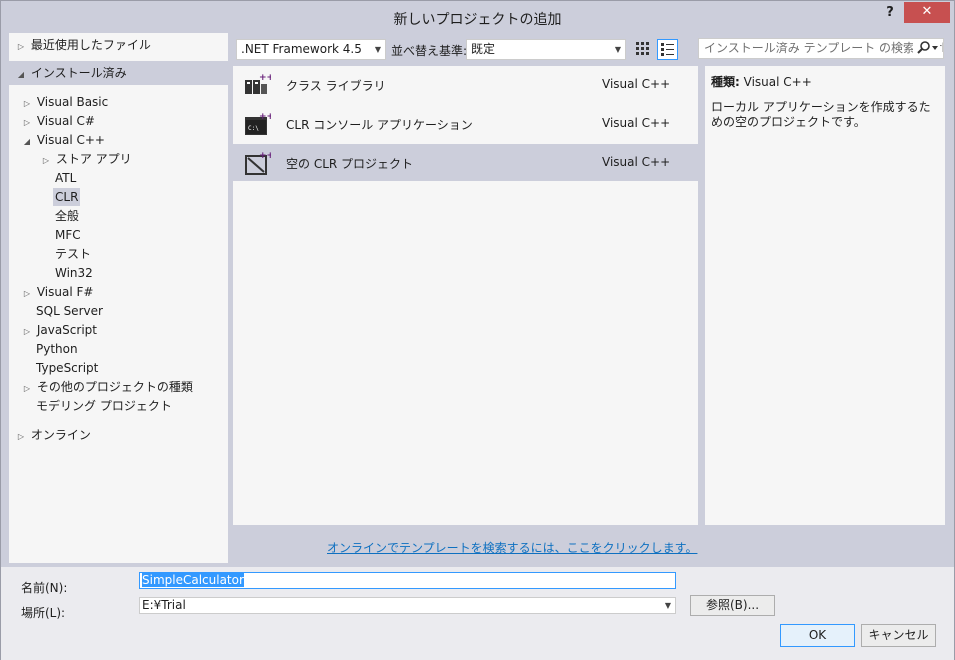 The image size is (955, 660). What do you see at coordinates (725, 82) in the screenshot?
I see `detail-type-label: 種類:` at bounding box center [725, 82].